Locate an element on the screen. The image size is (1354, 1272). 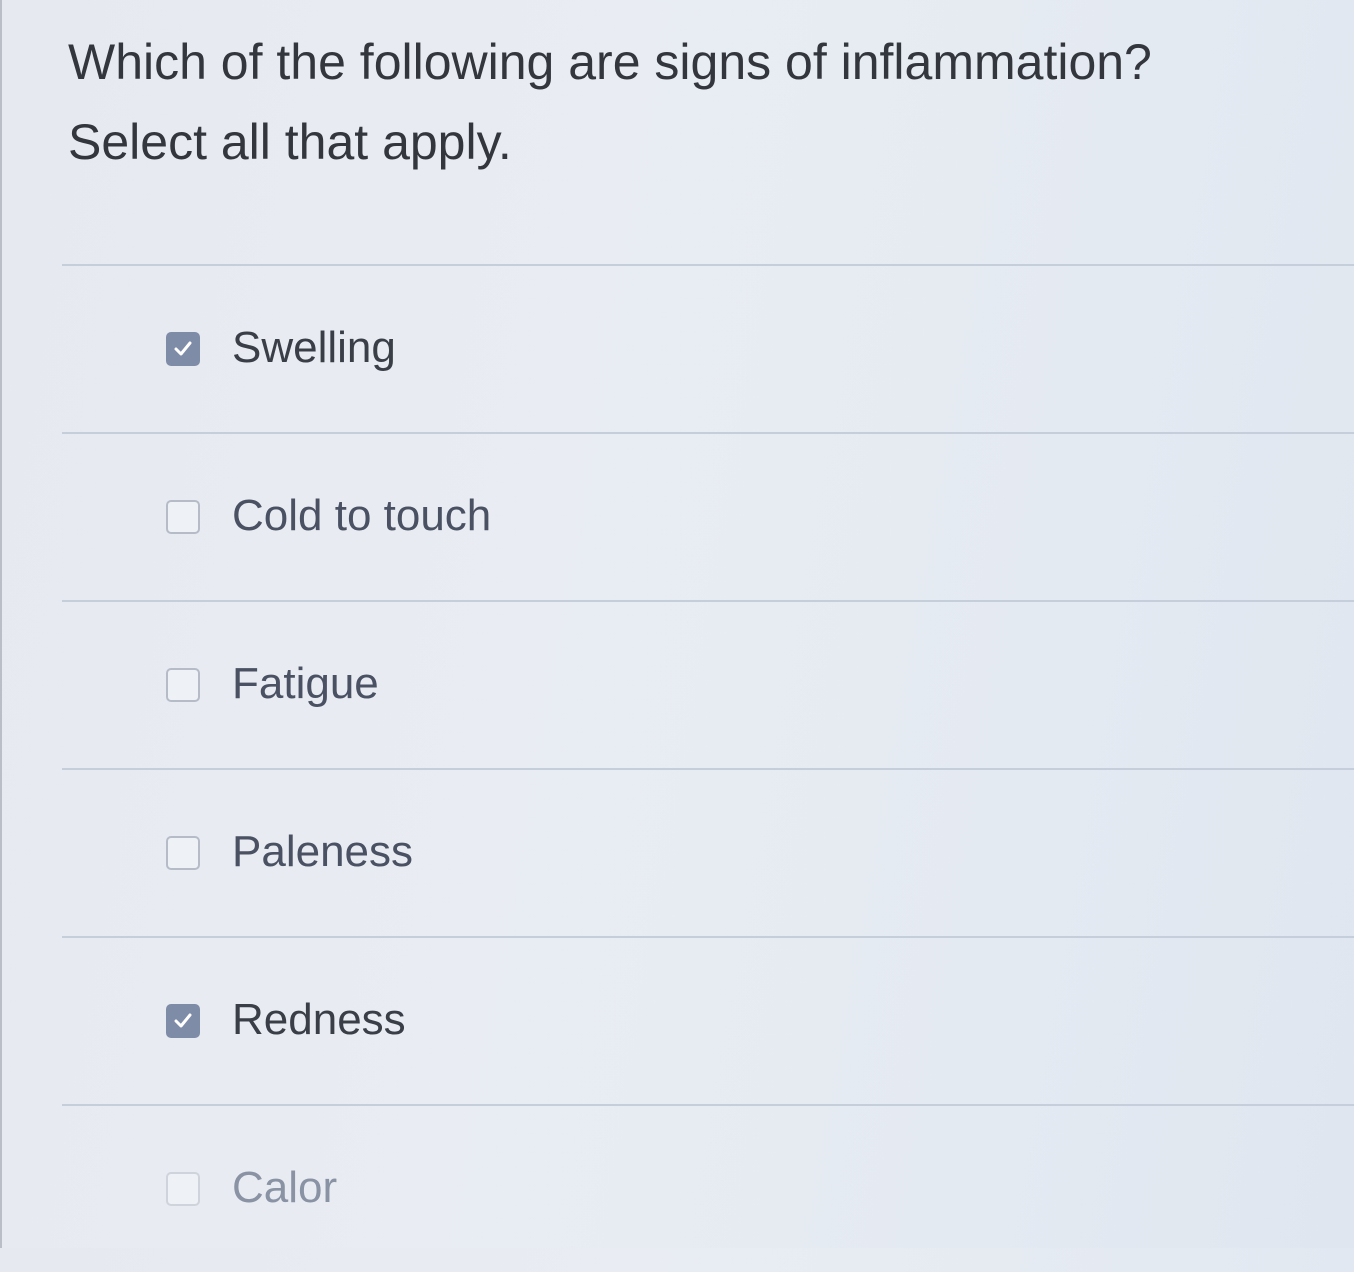
page-left-border is located at coordinates (1, 624).